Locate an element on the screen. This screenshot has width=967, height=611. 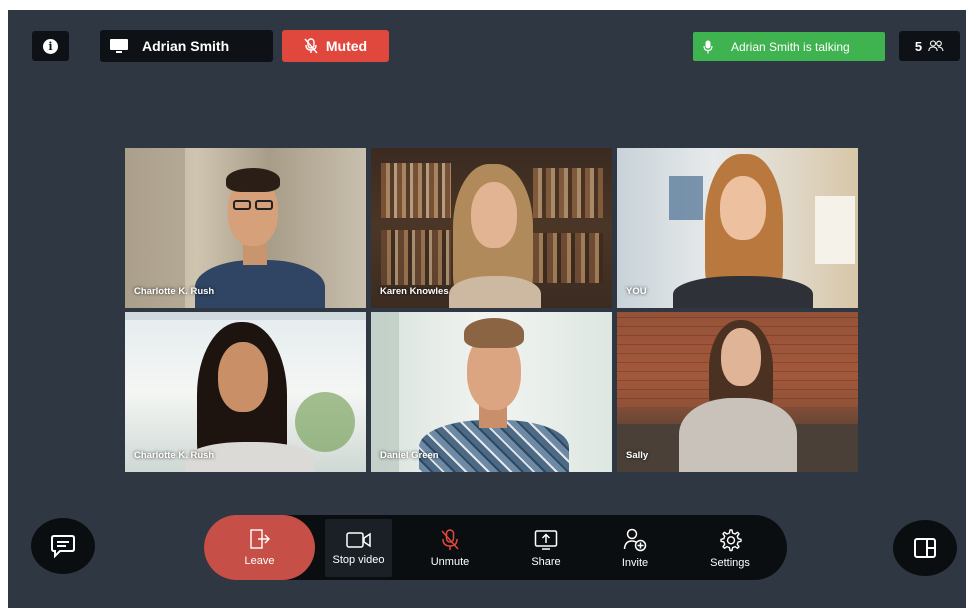
leave-button: Leave is located at coordinates (259, 547).